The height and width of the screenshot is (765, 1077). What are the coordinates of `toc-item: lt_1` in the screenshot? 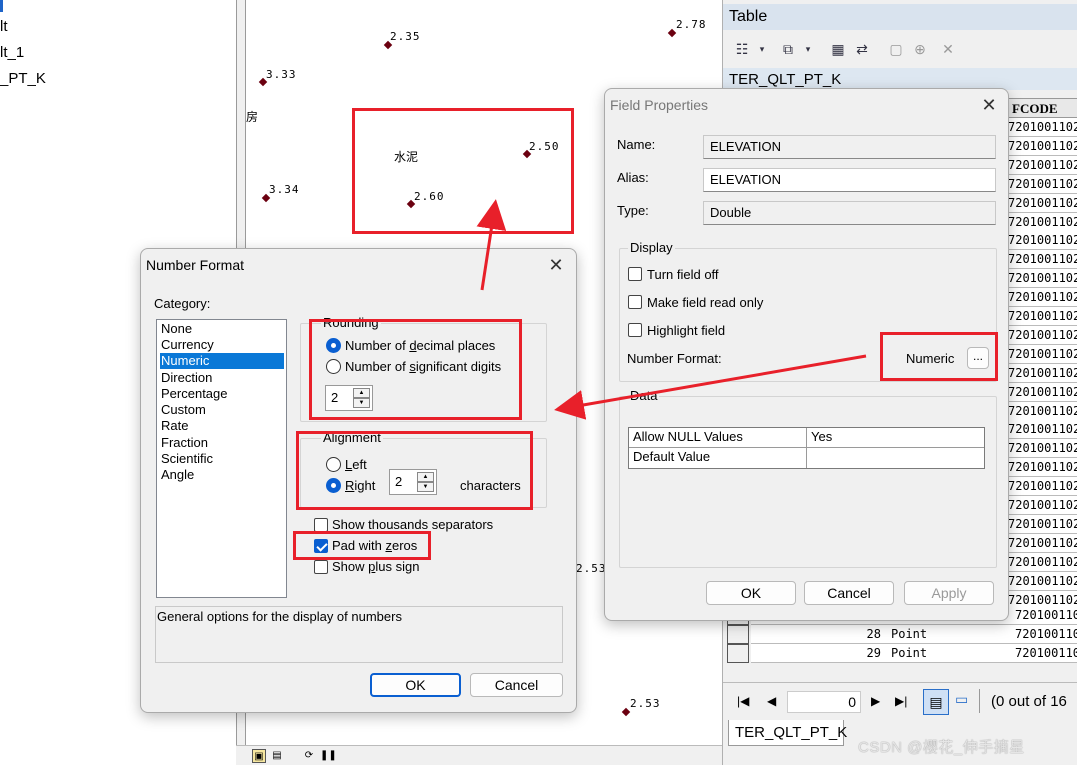 It's located at (12, 52).